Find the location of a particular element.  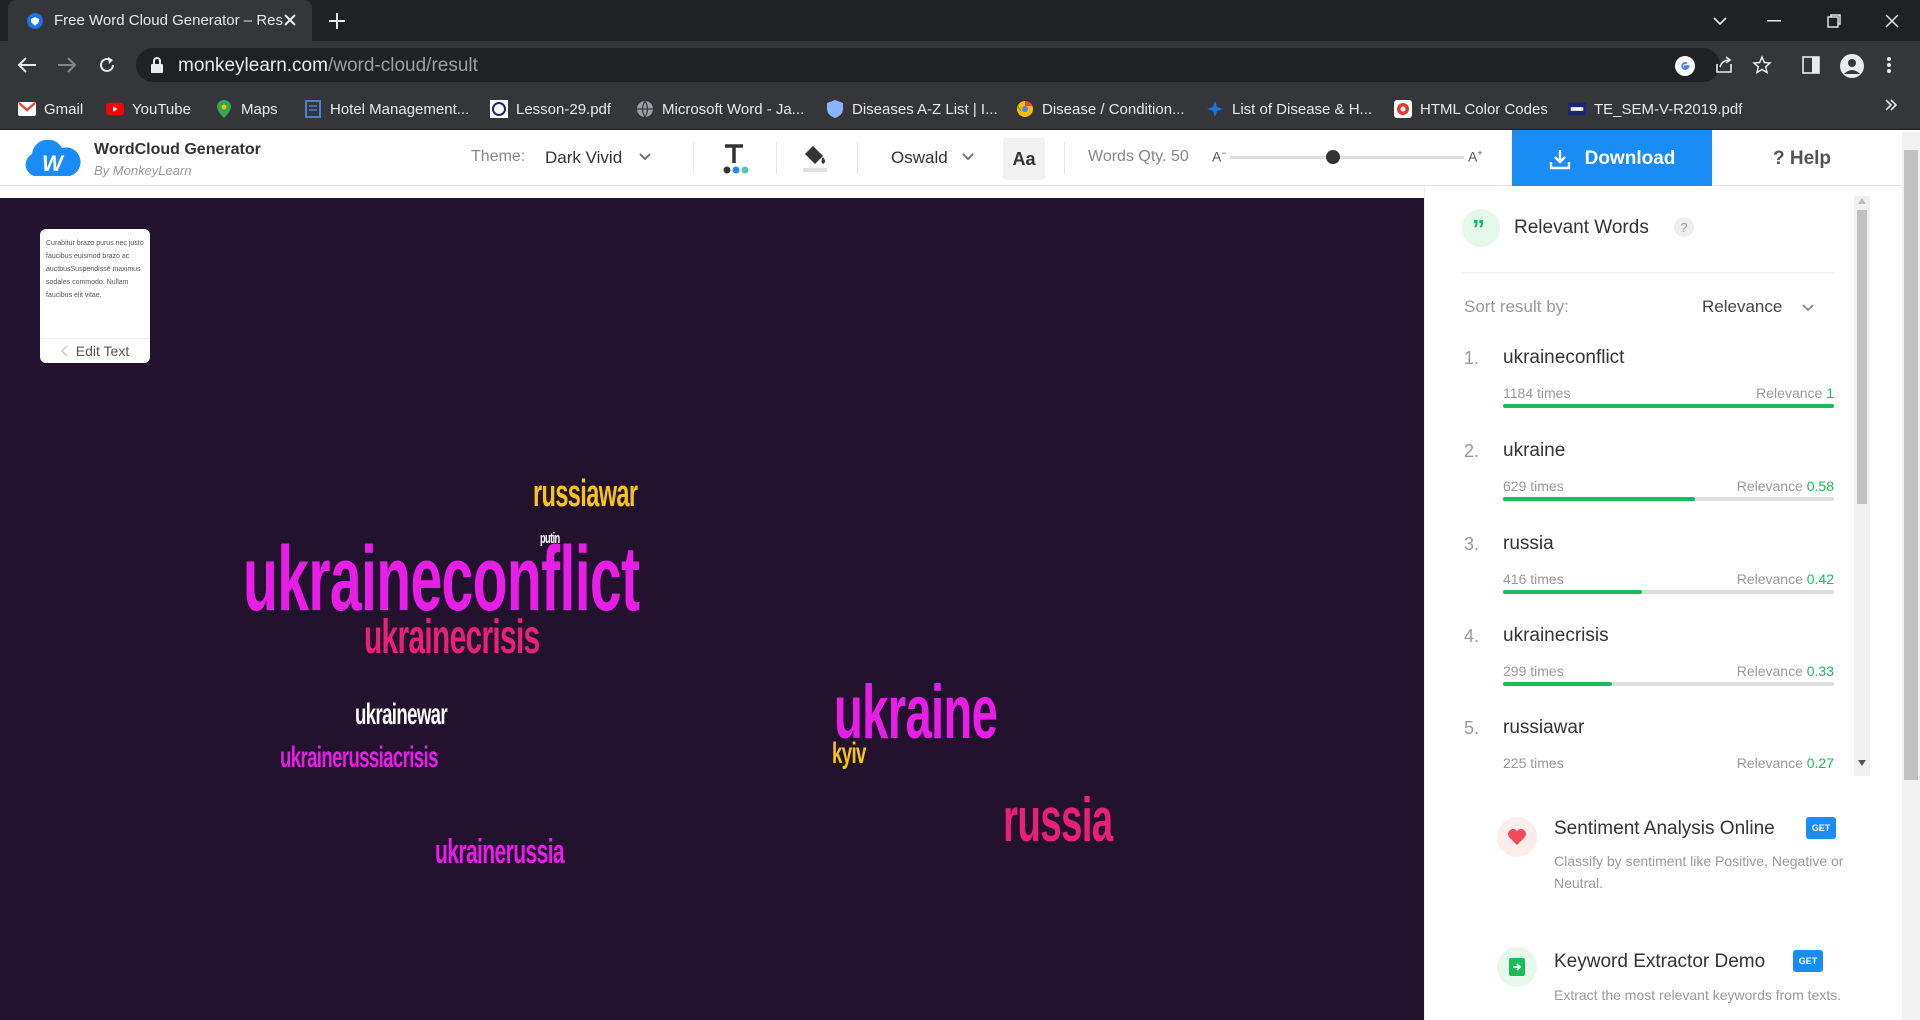

reload-icon is located at coordinates (107, 65).